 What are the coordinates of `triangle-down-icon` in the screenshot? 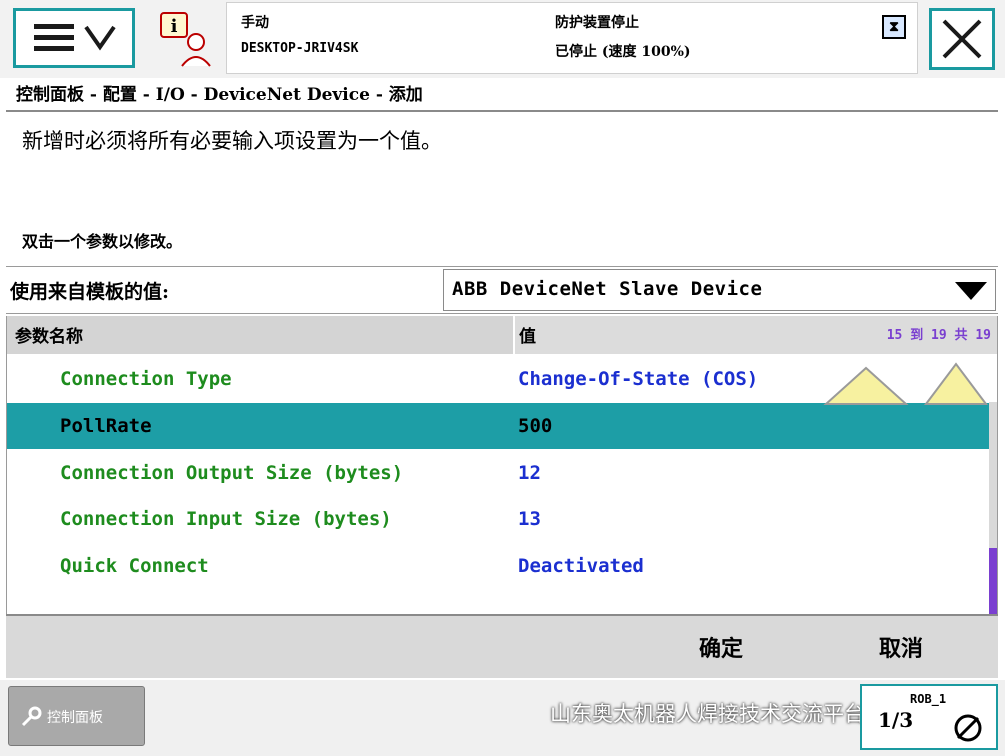 It's located at (971, 291).